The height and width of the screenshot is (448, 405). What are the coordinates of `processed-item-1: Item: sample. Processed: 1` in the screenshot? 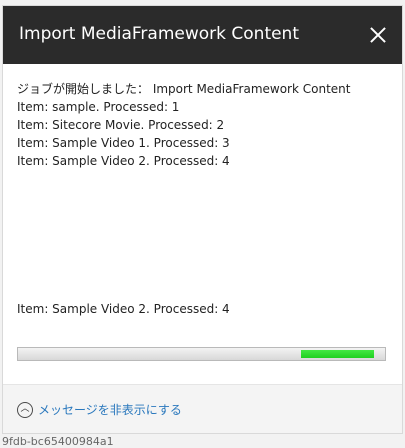 It's located at (98, 107).